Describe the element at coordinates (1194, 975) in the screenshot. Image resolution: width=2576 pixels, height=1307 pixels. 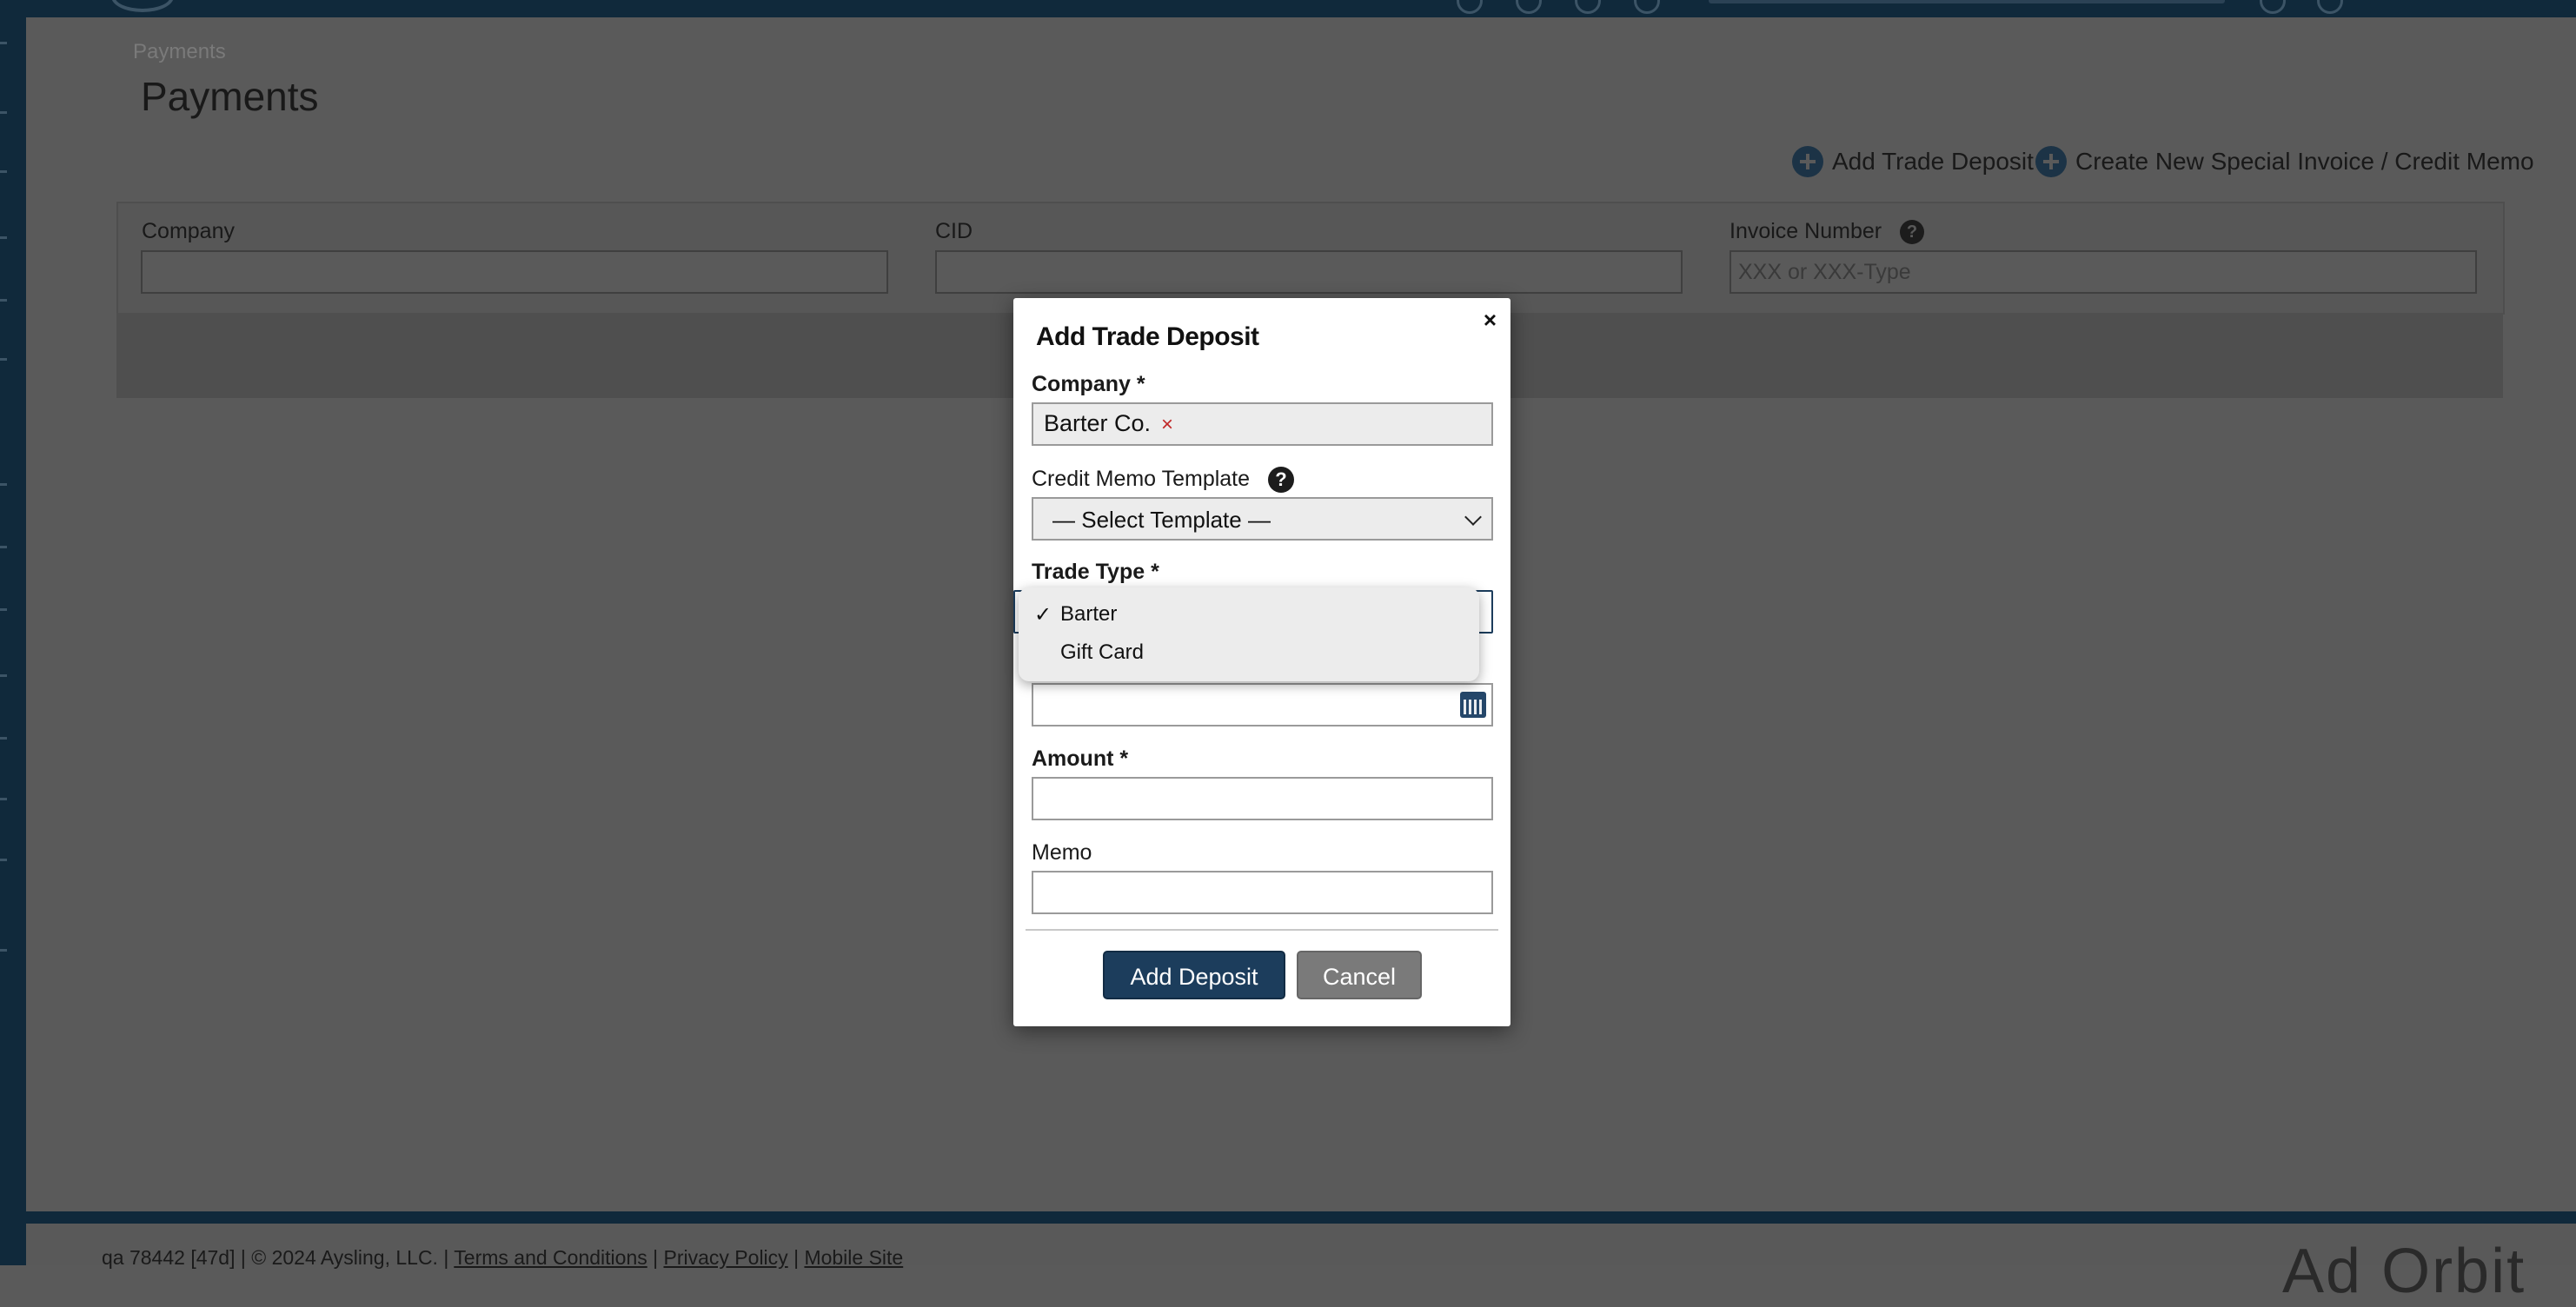
I see `add-deposit-button: Add Deposit` at that location.